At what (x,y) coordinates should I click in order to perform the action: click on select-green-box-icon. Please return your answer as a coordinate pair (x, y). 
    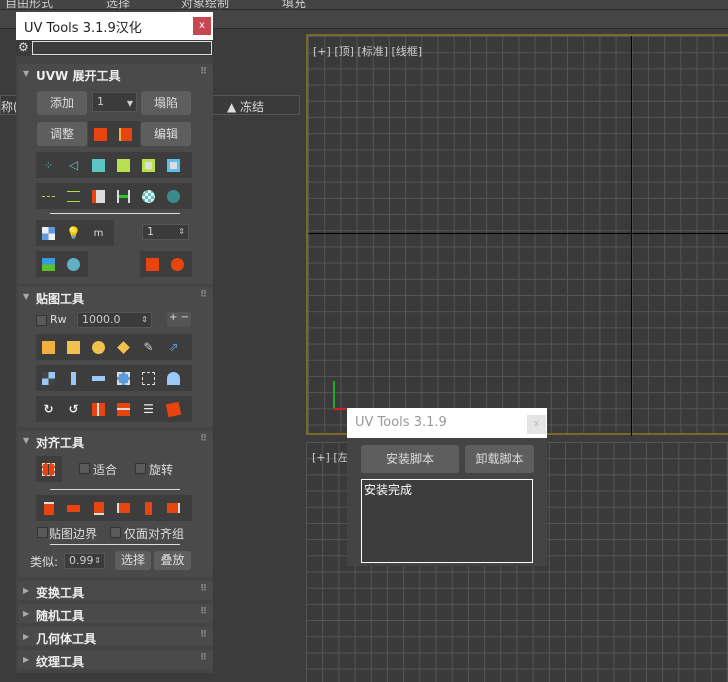
    Looking at the image, I should click on (148, 165).